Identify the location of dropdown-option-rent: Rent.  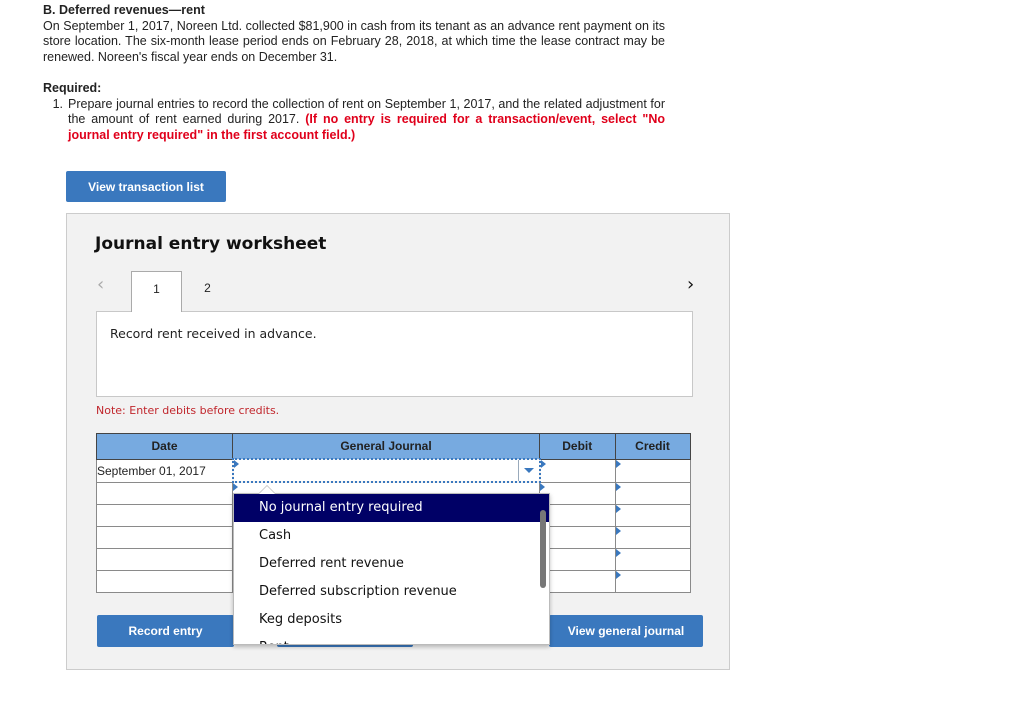
(391, 639).